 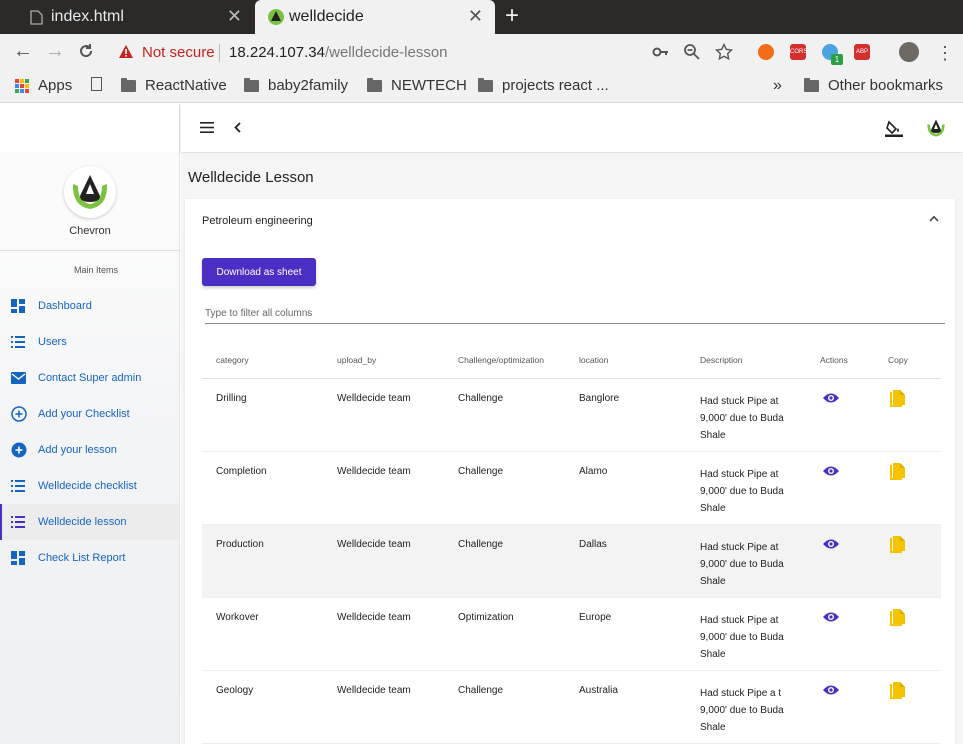 I want to click on nav-dashboard: Dashboard, so click(x=89, y=306).